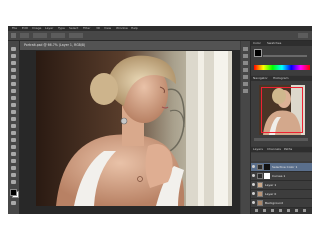 Image resolution: width=320 pixels, height=240 pixels. What do you see at coordinates (130, 45) in the screenshot?
I see `document-tab: Portrait.psd @ 66.7% (Layer 1, RGB/8)` at bounding box center [130, 45].